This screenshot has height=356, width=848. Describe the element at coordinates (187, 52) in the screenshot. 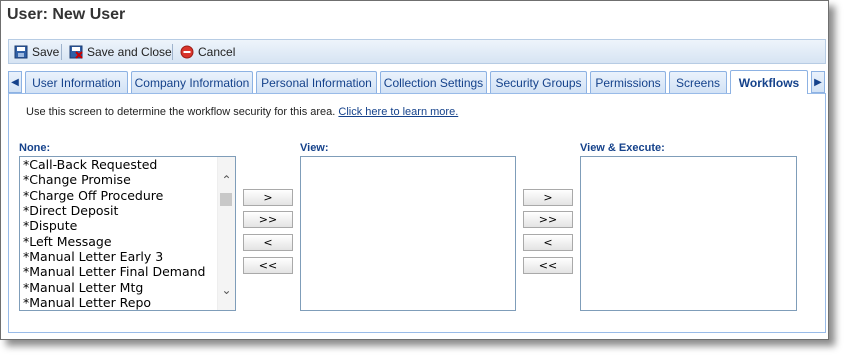

I see `cancel-icon` at that location.